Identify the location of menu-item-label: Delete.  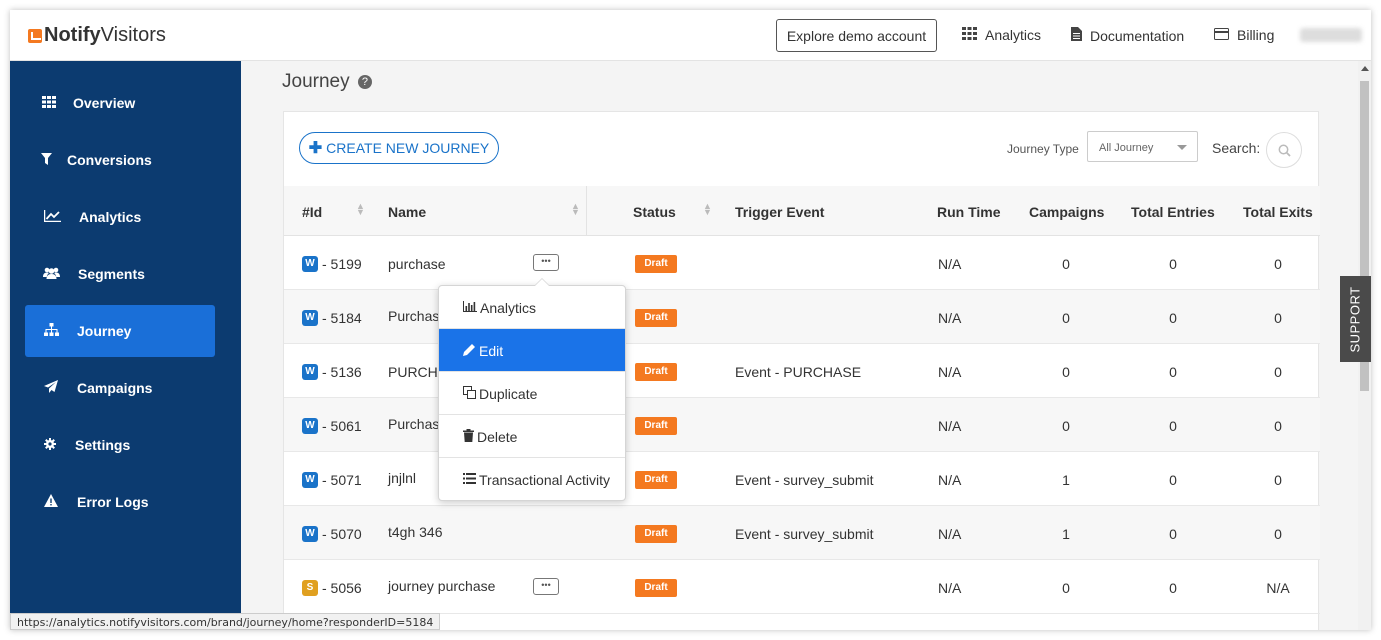
(497, 437).